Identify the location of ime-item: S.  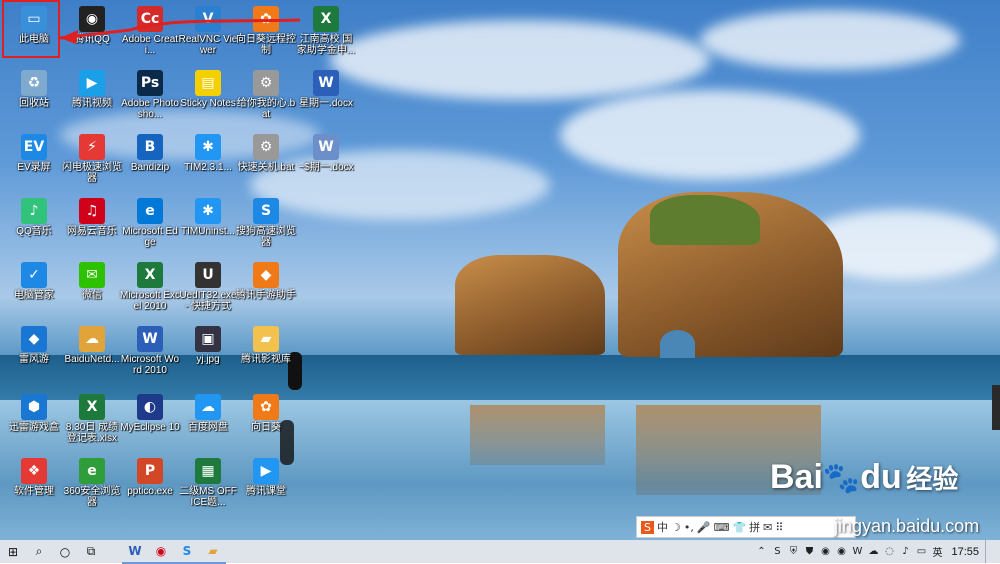
(647, 527).